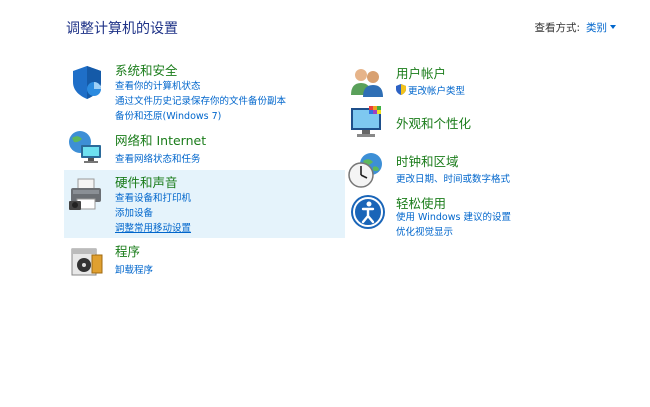  What do you see at coordinates (366, 121) in the screenshot?
I see `monitor-icon` at bounding box center [366, 121].